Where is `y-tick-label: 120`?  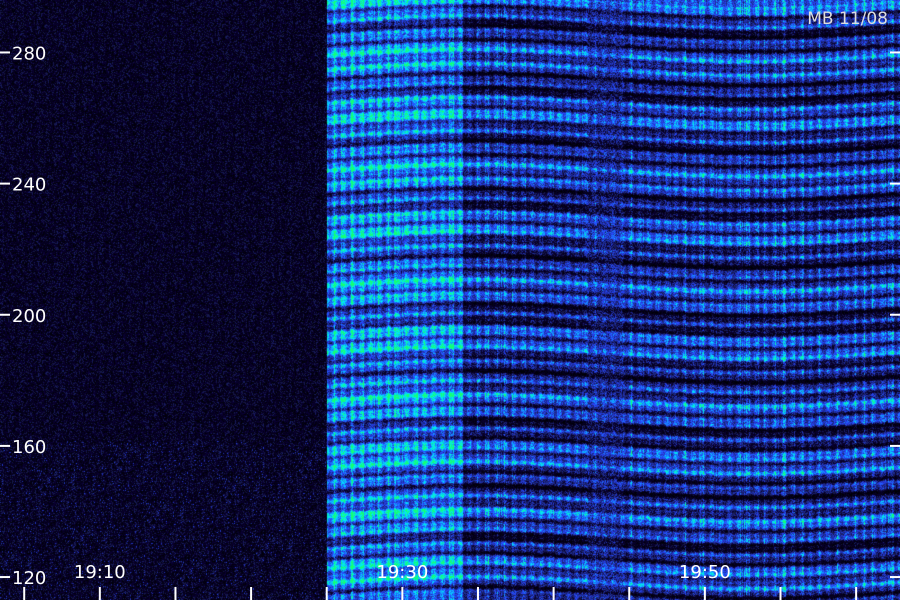
y-tick-label: 120 is located at coordinates (29, 578).